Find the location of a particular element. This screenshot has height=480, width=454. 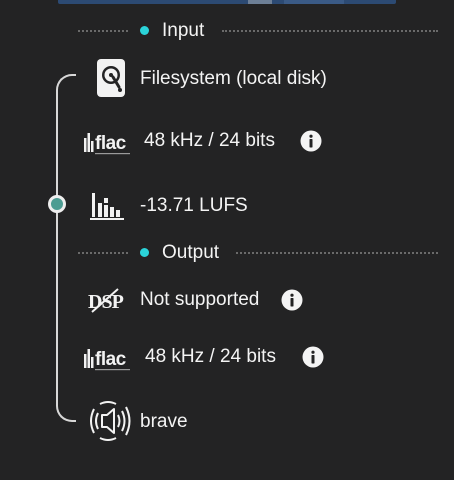

input-source-label: Filesystem (local disk) is located at coordinates (233, 78).